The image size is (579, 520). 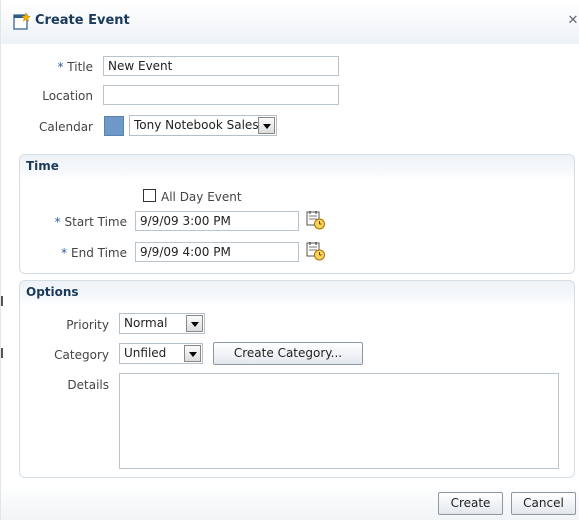 What do you see at coordinates (42, 166) in the screenshot?
I see `time-section-title: Time` at bounding box center [42, 166].